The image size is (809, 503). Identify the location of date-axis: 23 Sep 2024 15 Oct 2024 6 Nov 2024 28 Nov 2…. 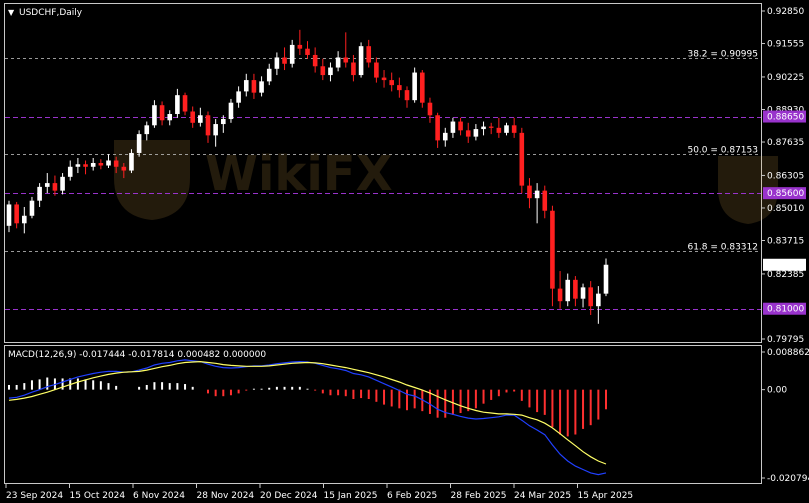
(319, 492).